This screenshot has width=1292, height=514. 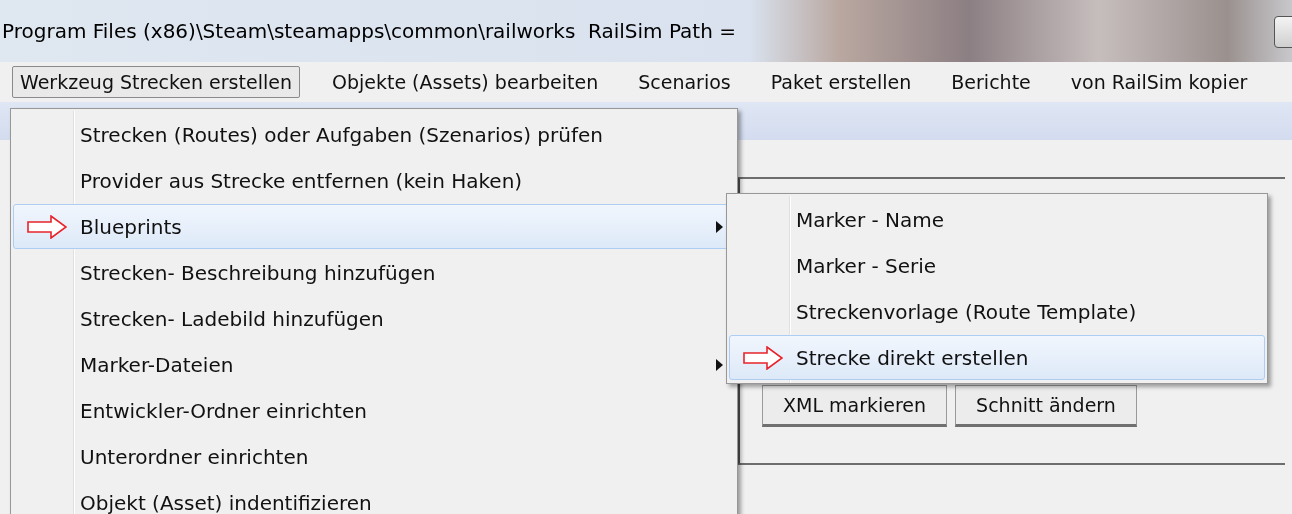 I want to click on menu-item: Strecke direkt erstellen, so click(x=997, y=357).